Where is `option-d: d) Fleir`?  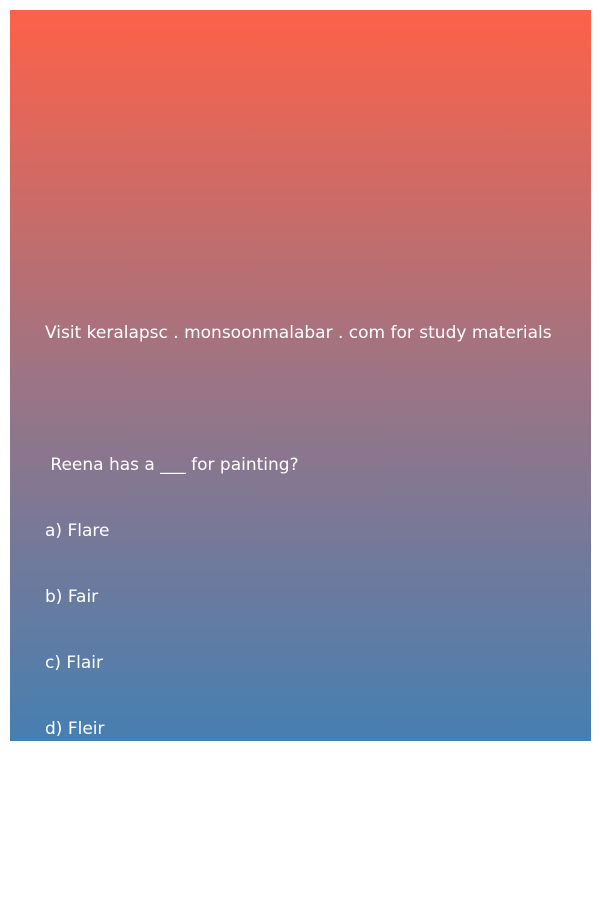
option-d: d) Fleir is located at coordinates (75, 729).